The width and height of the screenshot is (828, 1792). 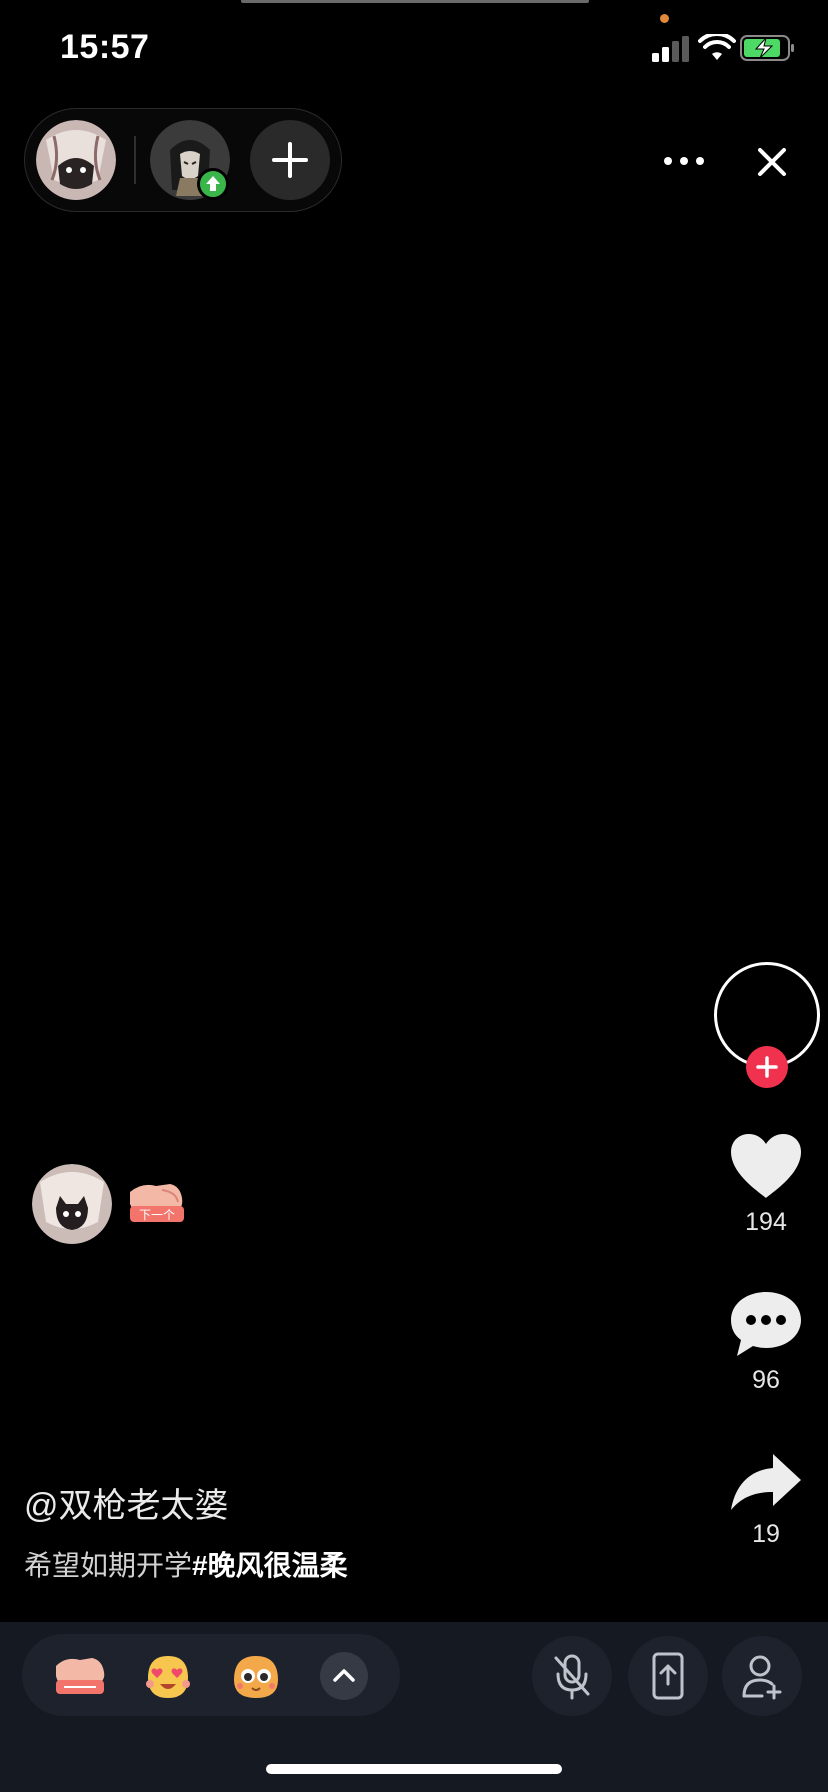 I want to click on expand-reactions-button, so click(x=344, y=1676).